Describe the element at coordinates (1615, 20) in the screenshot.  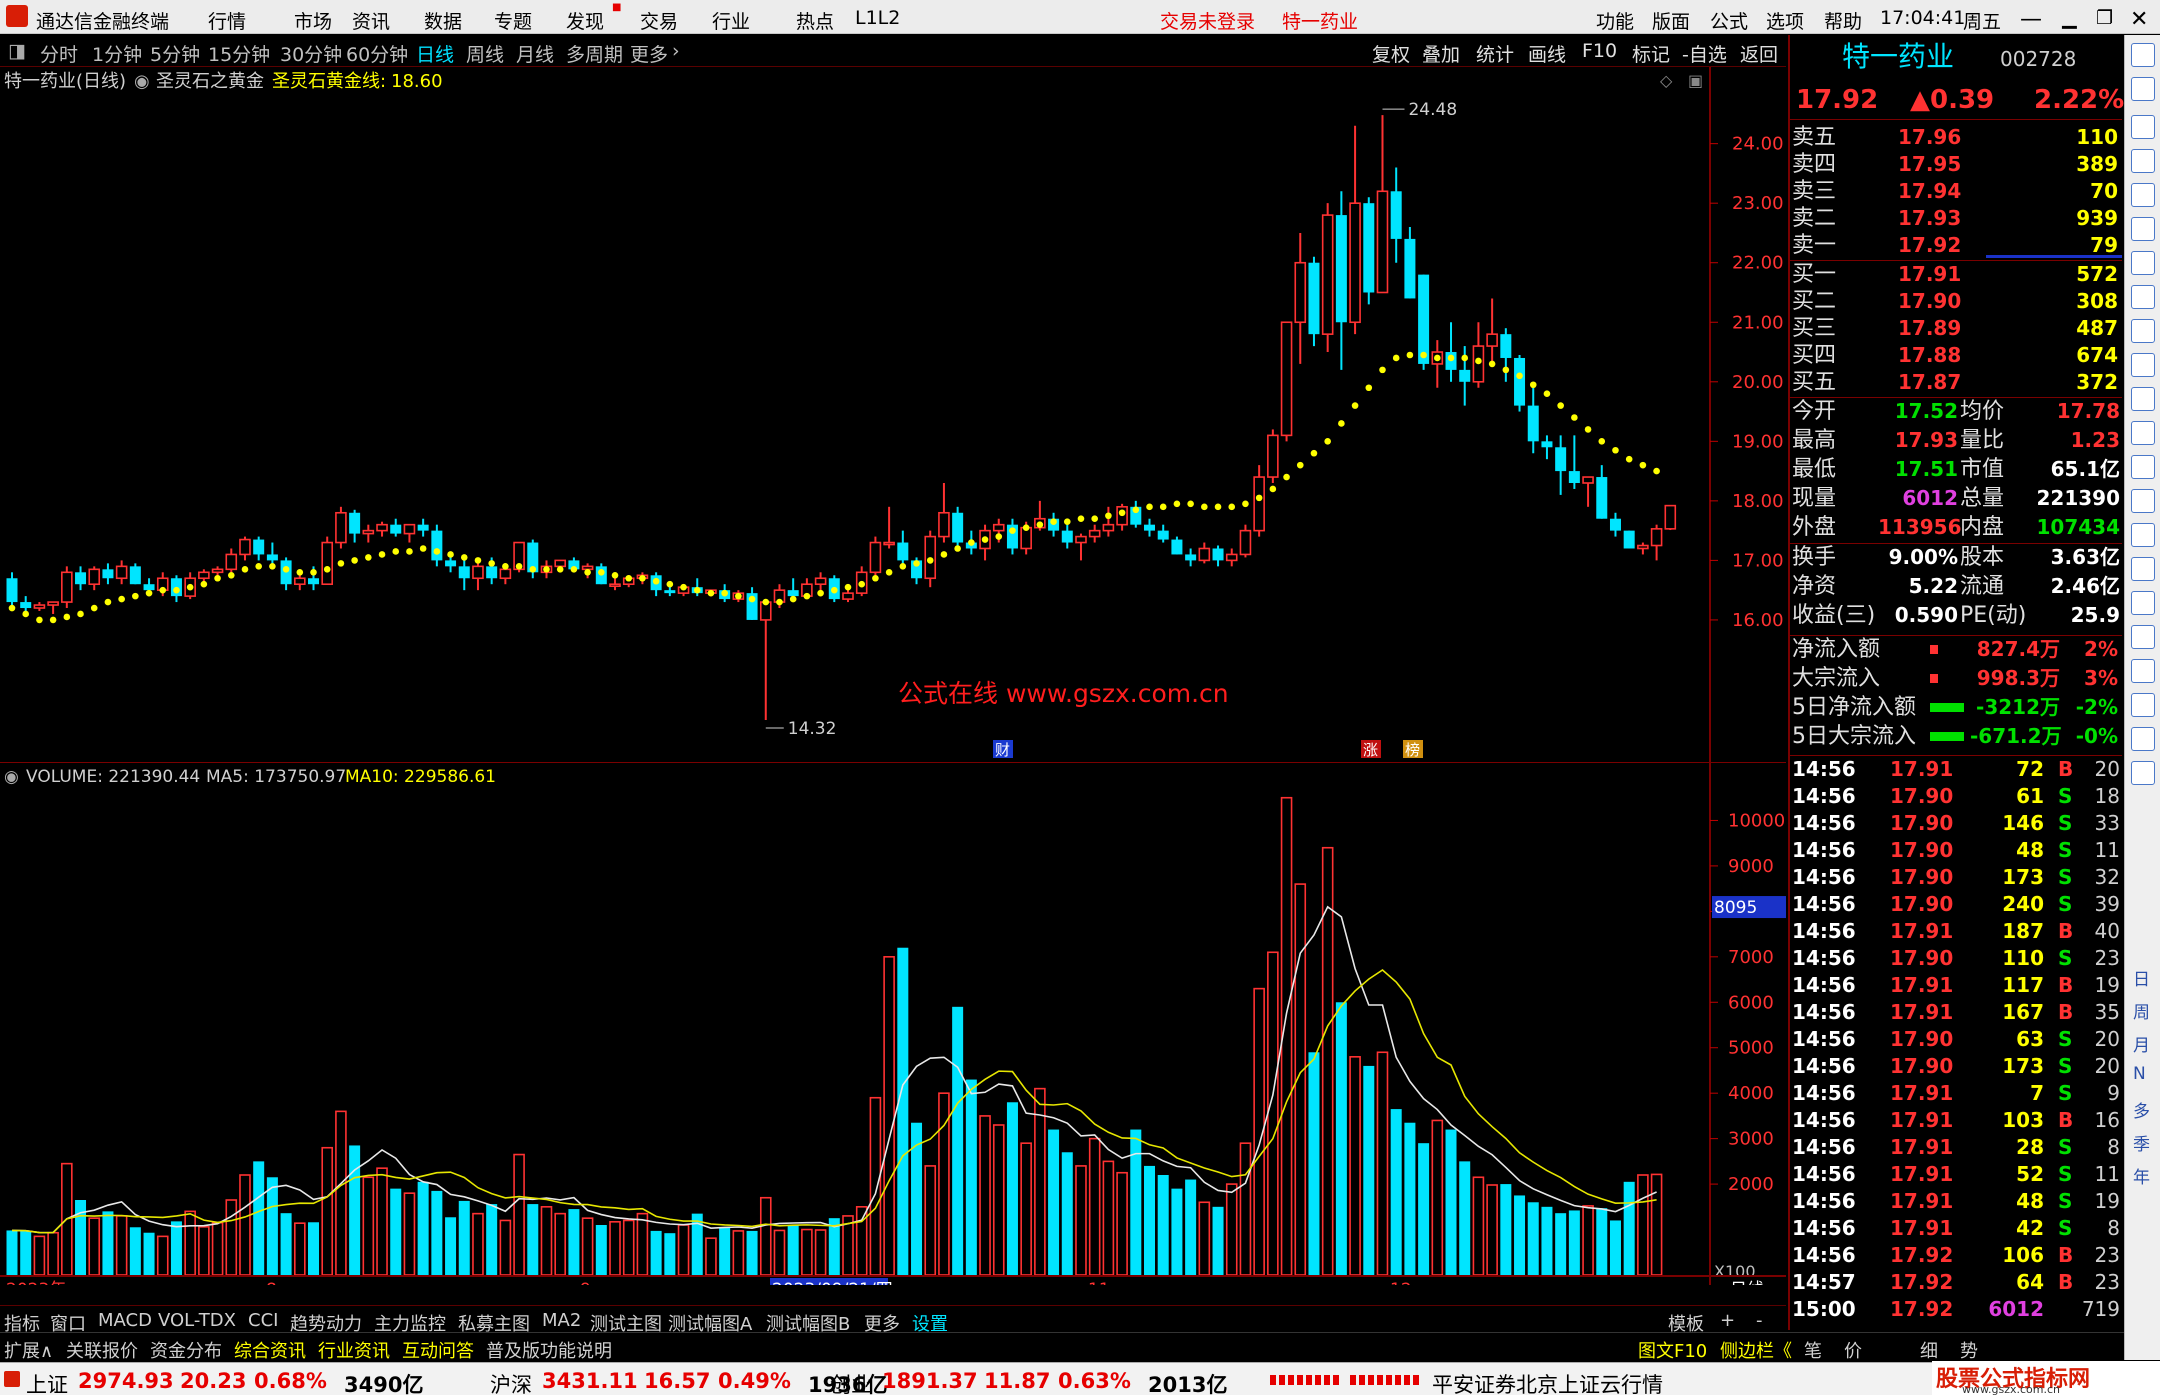
I see `right-menu-0: 功能` at that location.